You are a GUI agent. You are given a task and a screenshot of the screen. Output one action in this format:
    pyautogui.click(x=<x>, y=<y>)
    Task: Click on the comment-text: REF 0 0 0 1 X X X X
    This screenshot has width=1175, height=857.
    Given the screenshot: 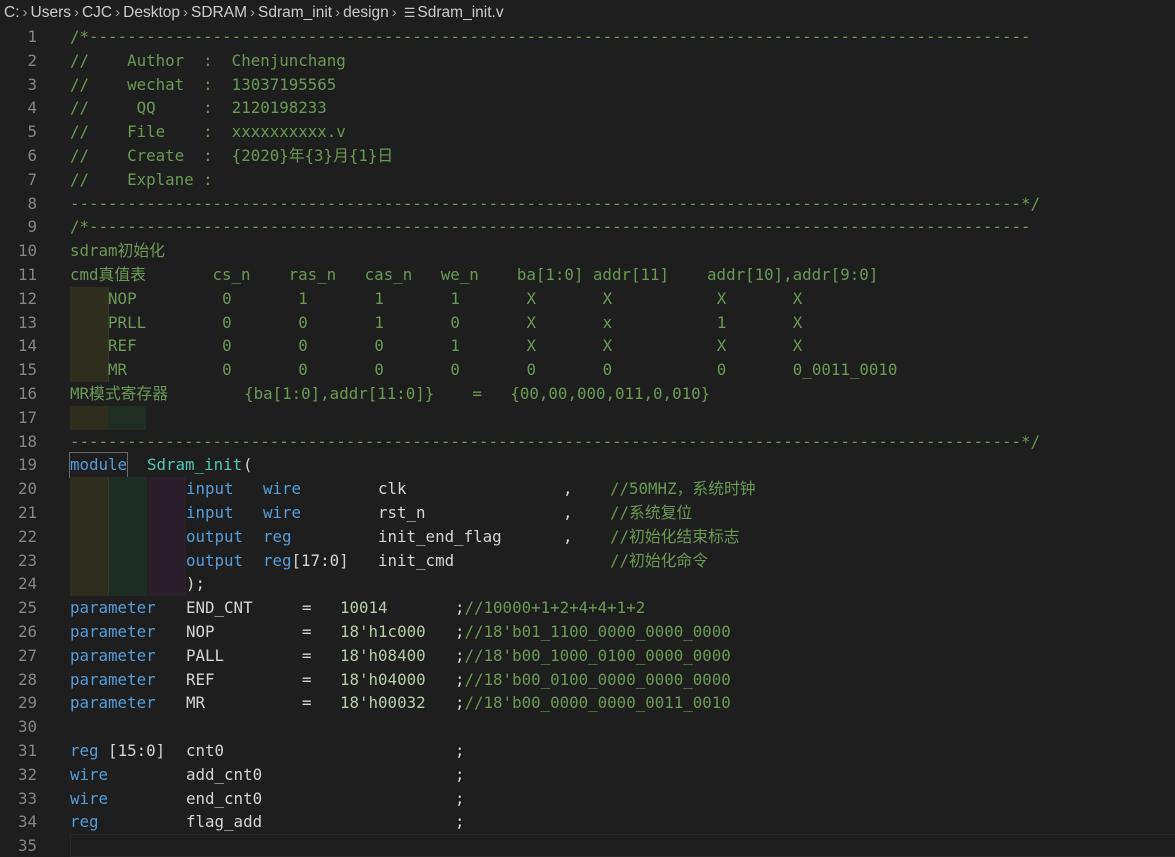 What is the action you would take?
    pyautogui.click(x=436, y=346)
    